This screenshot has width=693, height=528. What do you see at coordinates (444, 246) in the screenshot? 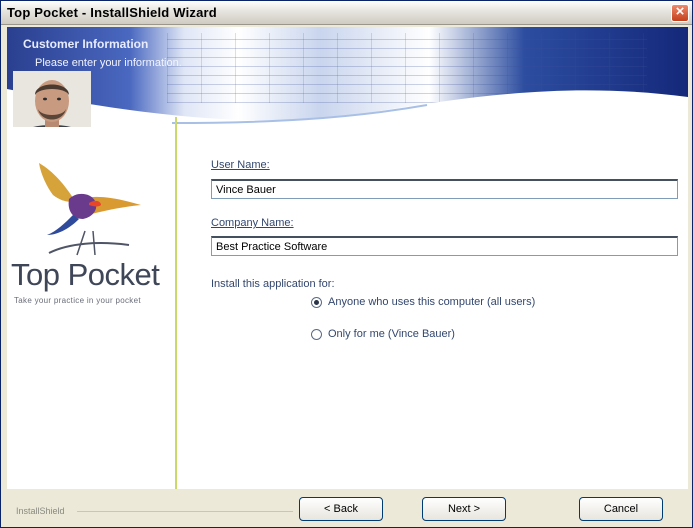
I see `company-name-field: Best Practice Software` at bounding box center [444, 246].